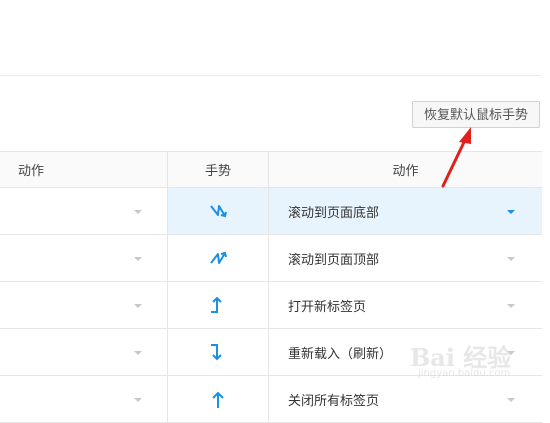 The height and width of the screenshot is (423, 550). What do you see at coordinates (334, 401) in the screenshot?
I see `action-label: 关闭所有标签页` at bounding box center [334, 401].